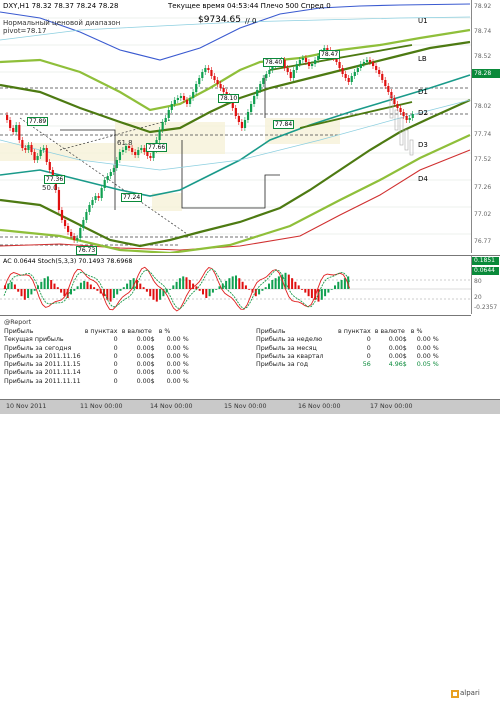 Image resolution: width=500 pixels, height=702 pixels. I want to click on projection-bar, so click(406, 140).